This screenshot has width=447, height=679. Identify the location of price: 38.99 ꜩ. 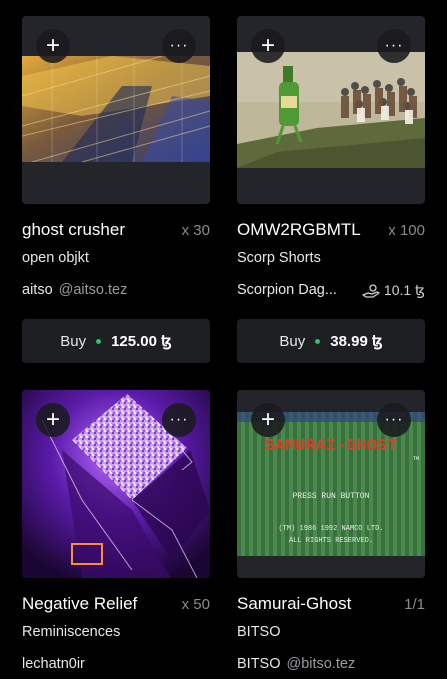
(356, 341).